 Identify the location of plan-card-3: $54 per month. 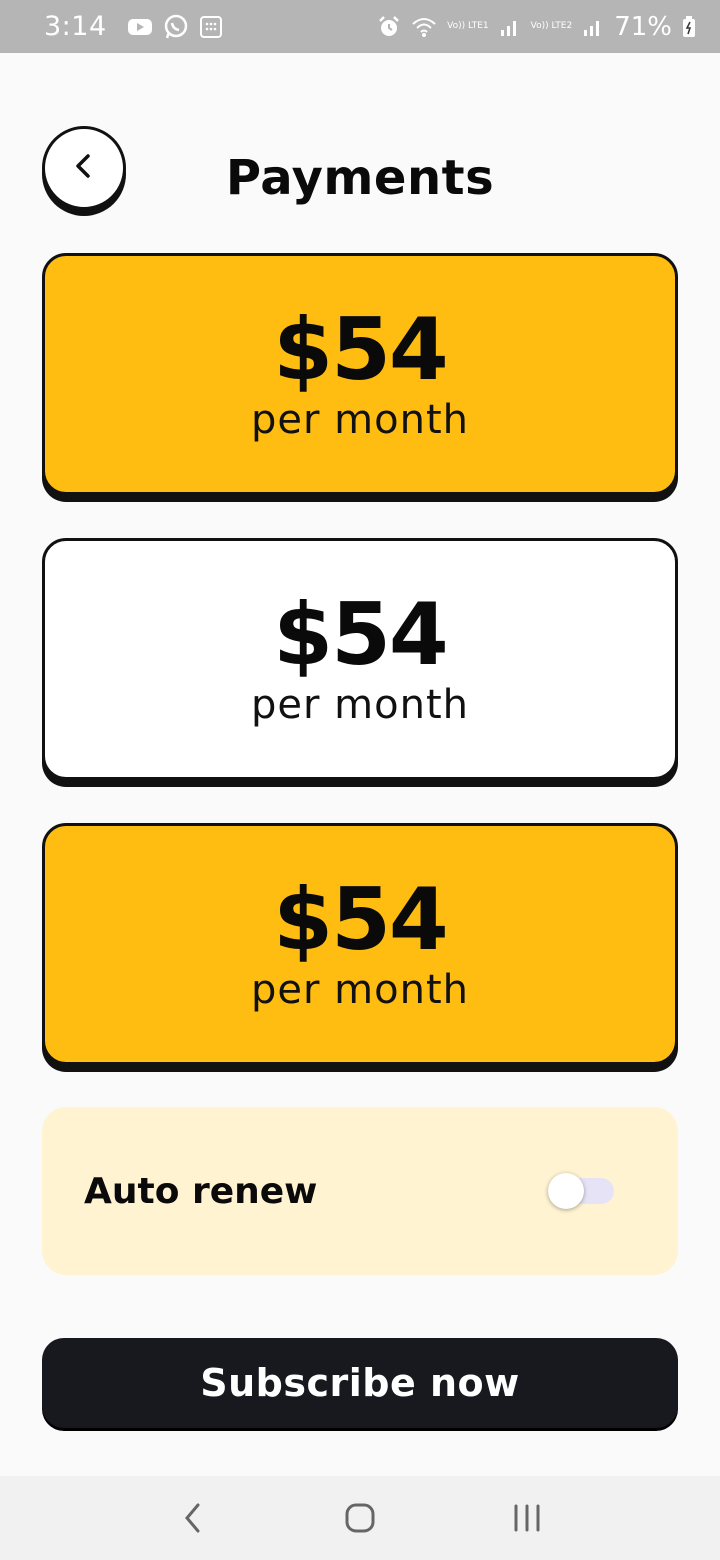
(360, 944).